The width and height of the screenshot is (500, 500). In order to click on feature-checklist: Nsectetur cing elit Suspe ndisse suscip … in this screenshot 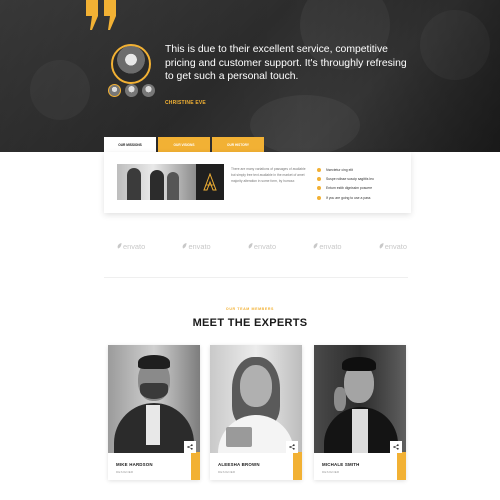, I will do `click(345, 183)`.